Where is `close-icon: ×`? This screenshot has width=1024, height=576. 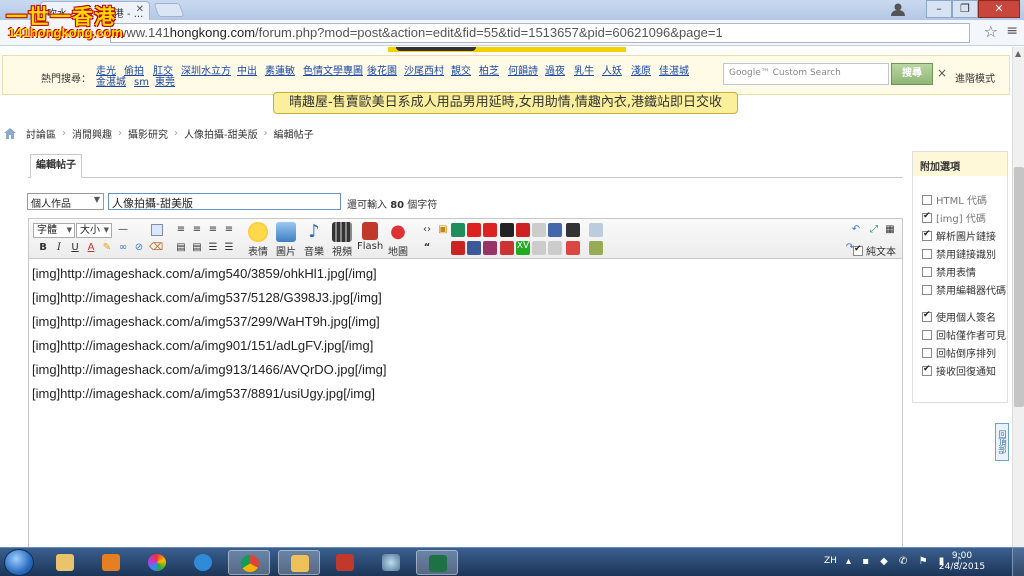 close-icon: × is located at coordinates (942, 73).